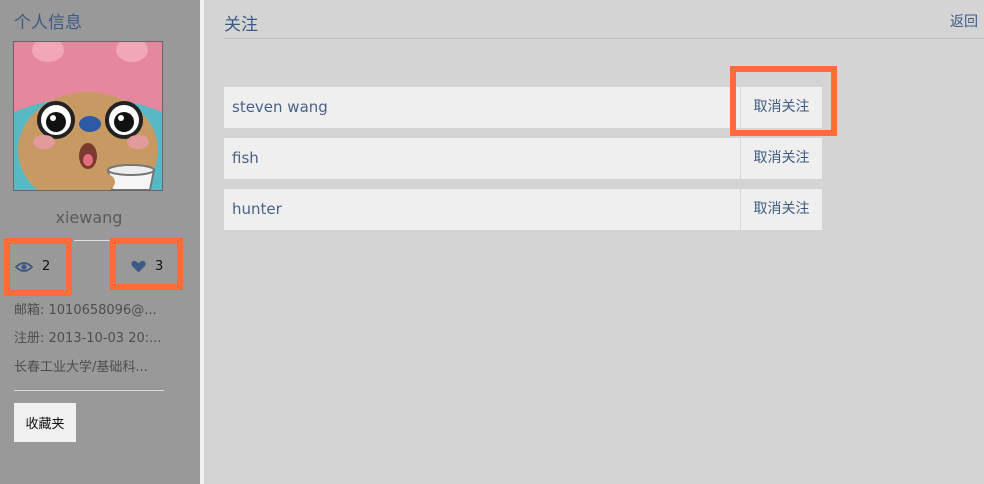  Describe the element at coordinates (24, 266) in the screenshot. I see `eye-icon` at that location.